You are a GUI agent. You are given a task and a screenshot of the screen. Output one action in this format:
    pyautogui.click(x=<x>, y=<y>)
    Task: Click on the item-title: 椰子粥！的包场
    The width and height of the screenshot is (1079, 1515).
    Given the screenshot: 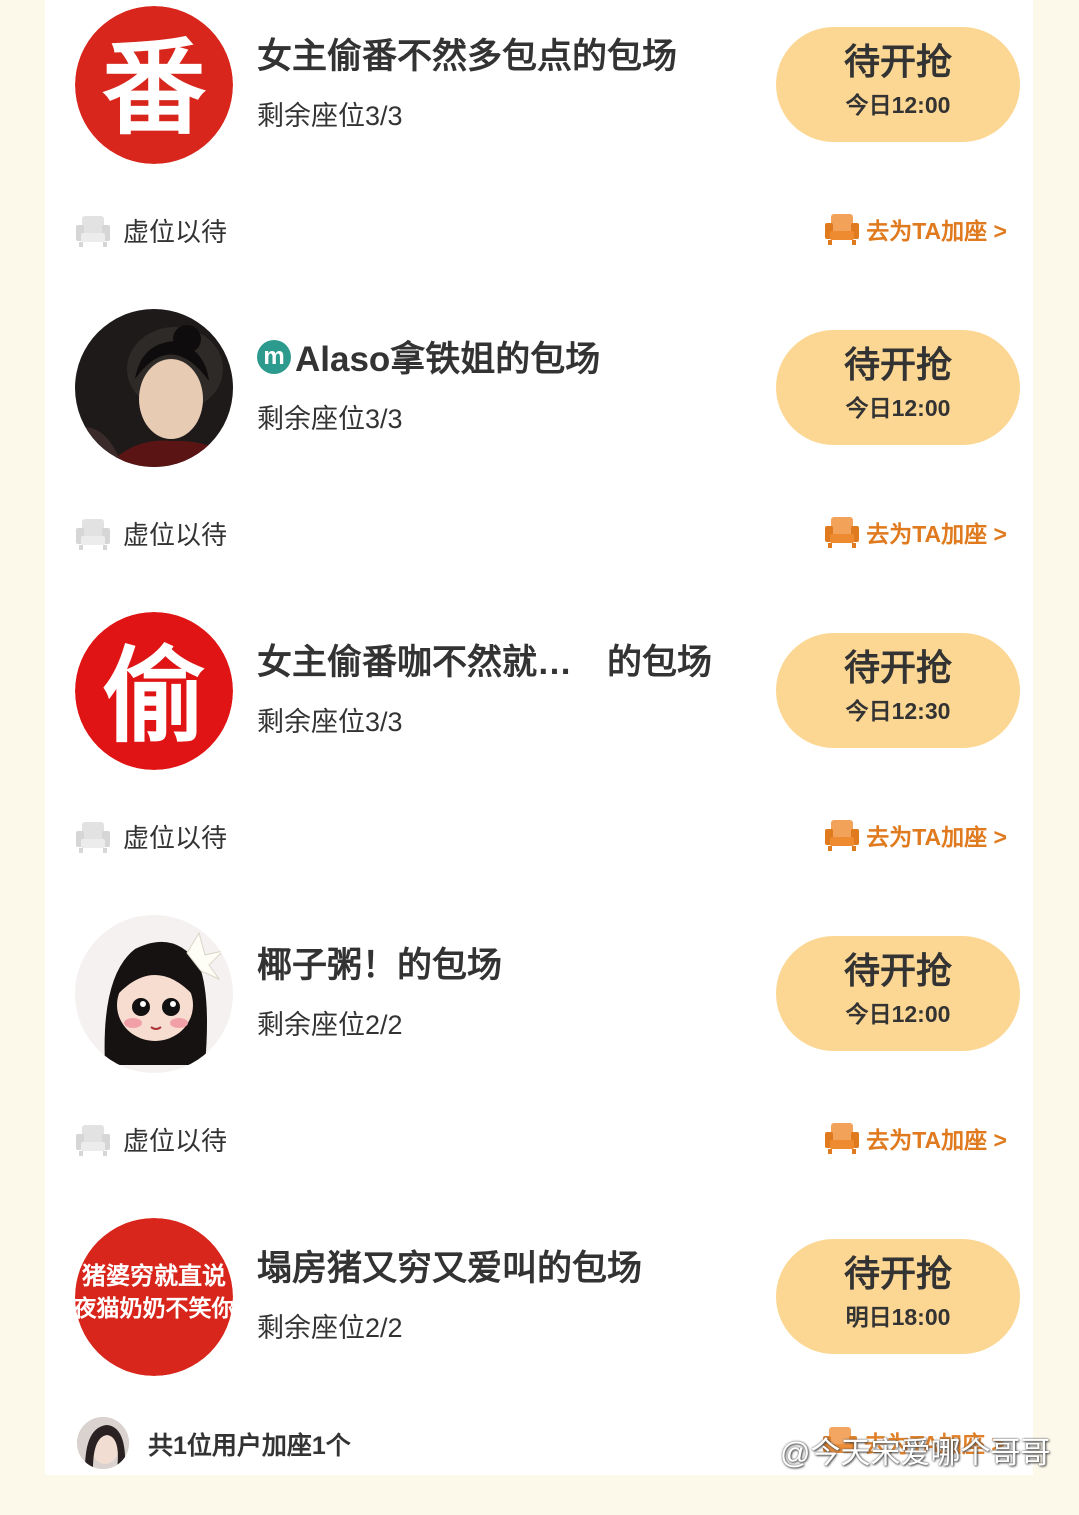 What is the action you would take?
    pyautogui.click(x=380, y=965)
    